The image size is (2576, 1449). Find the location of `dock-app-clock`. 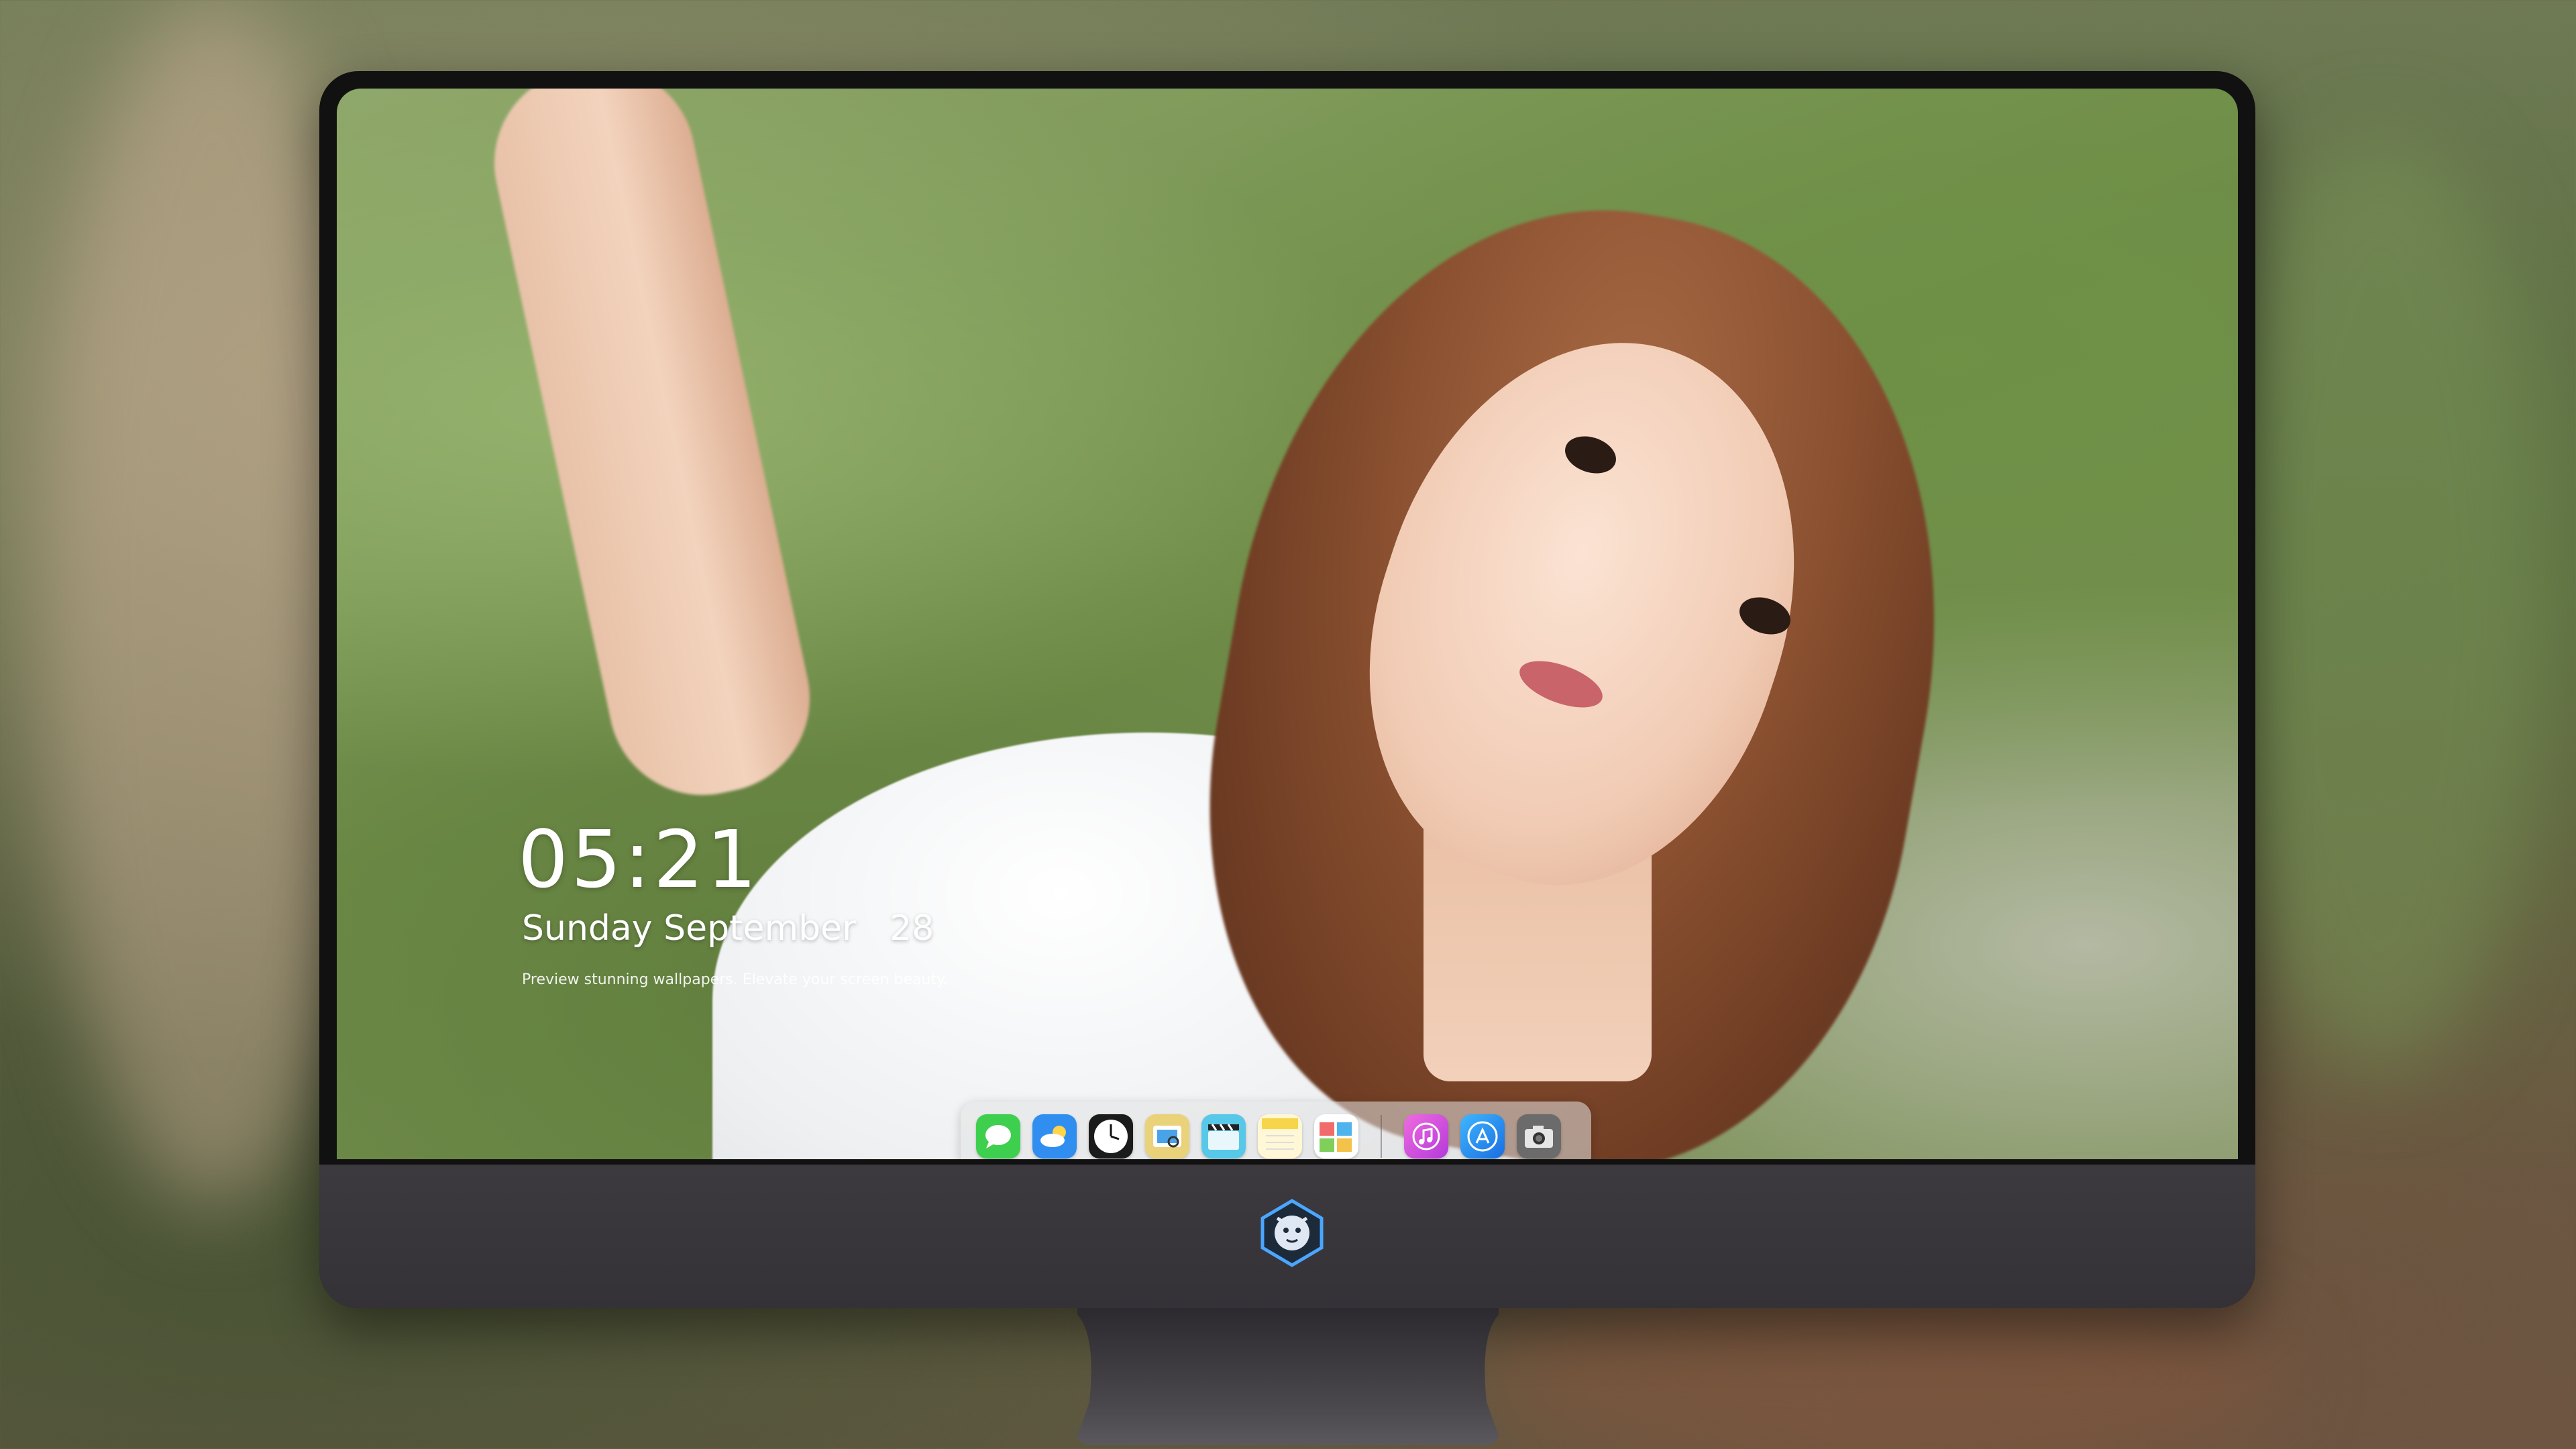

dock-app-clock is located at coordinates (1111, 1136).